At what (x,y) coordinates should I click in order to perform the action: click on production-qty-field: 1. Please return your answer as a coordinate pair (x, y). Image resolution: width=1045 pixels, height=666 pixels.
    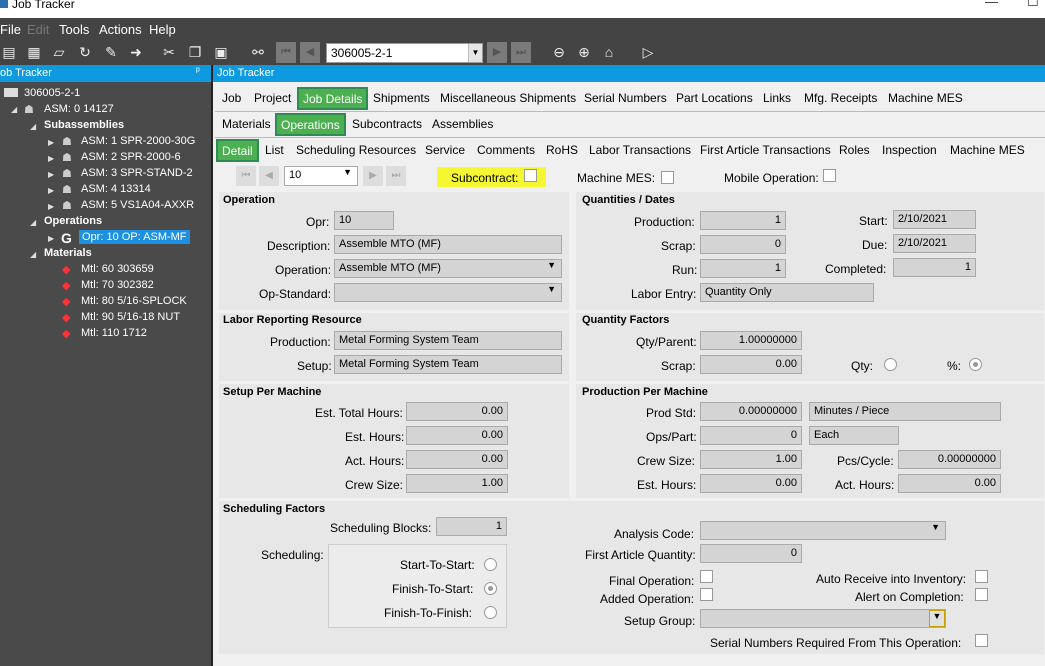
    Looking at the image, I should click on (743, 220).